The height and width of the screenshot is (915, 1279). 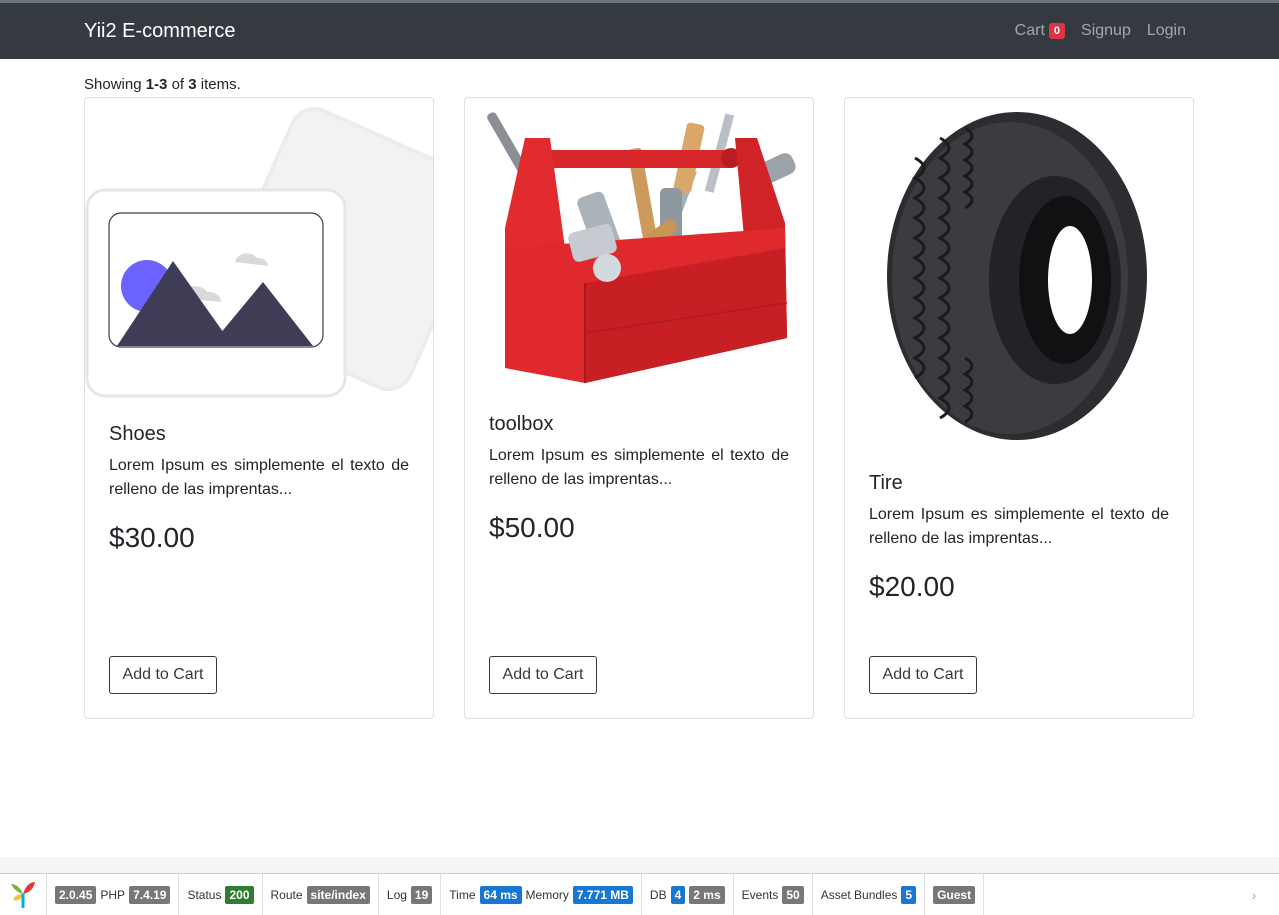 What do you see at coordinates (688, 894) in the screenshot?
I see `debug-db-block: DB 4 2 ms` at bounding box center [688, 894].